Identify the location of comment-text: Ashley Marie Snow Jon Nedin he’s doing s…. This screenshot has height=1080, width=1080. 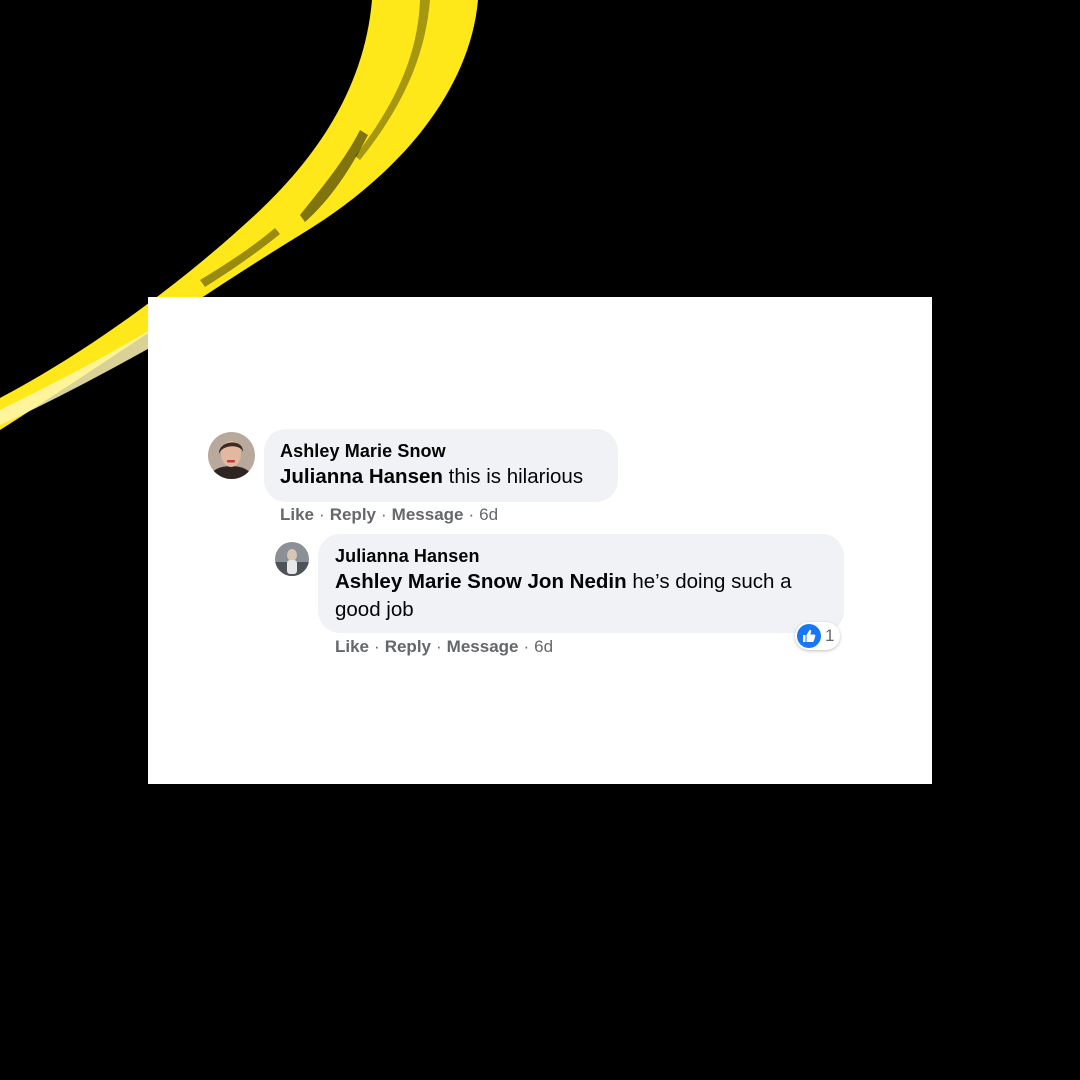
(585, 596).